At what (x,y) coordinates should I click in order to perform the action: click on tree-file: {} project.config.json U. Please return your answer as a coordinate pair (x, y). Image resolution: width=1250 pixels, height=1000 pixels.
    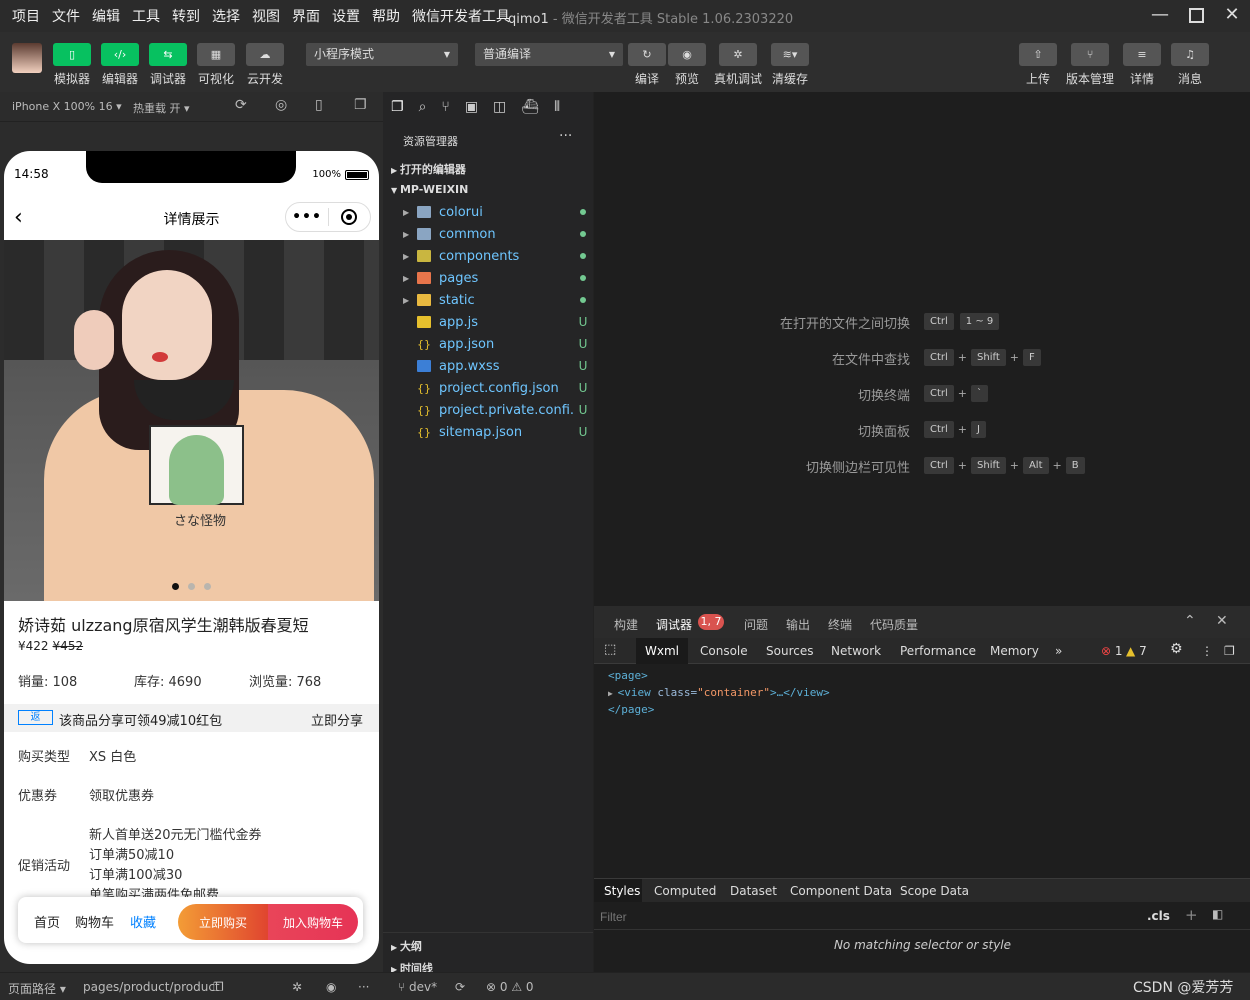
    Looking at the image, I should click on (498, 388).